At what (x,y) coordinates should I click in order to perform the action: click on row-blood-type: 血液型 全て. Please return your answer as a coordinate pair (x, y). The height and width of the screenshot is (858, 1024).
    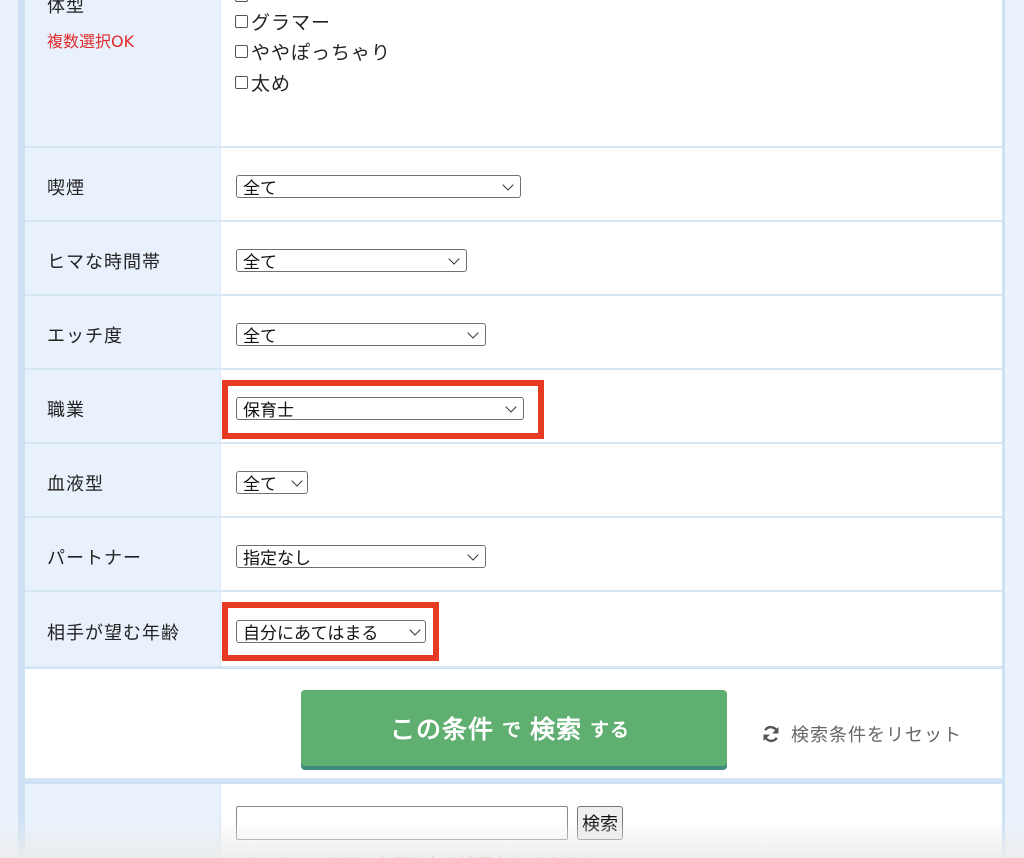
    Looking at the image, I should click on (513, 481).